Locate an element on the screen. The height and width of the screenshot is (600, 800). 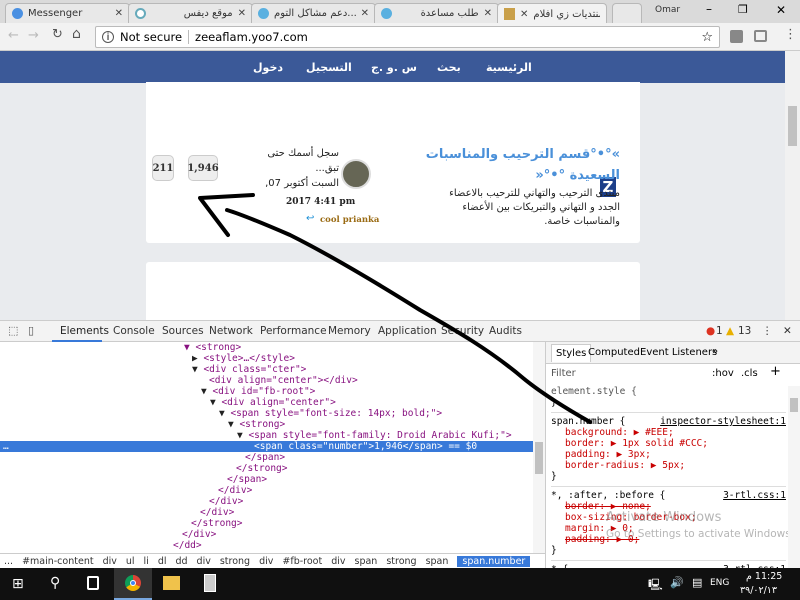
breadcrumb-item: #fb-root is located at coordinates (302, 561).